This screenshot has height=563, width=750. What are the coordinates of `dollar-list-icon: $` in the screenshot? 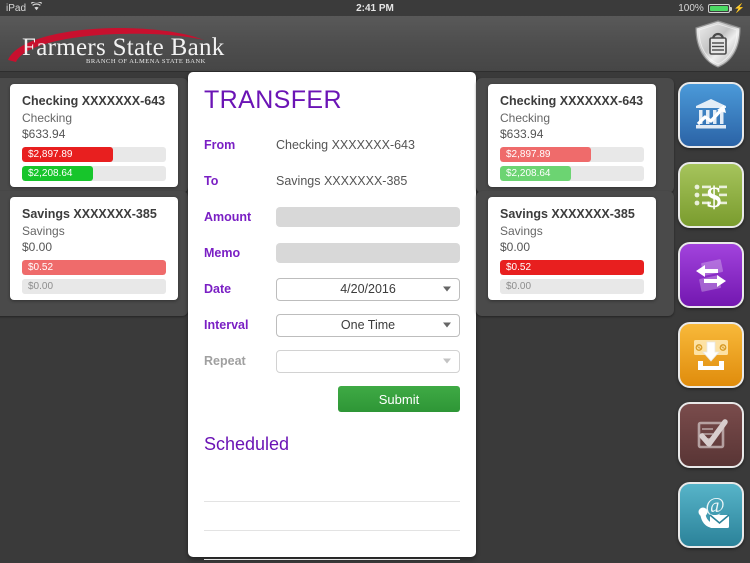 It's located at (710, 197).